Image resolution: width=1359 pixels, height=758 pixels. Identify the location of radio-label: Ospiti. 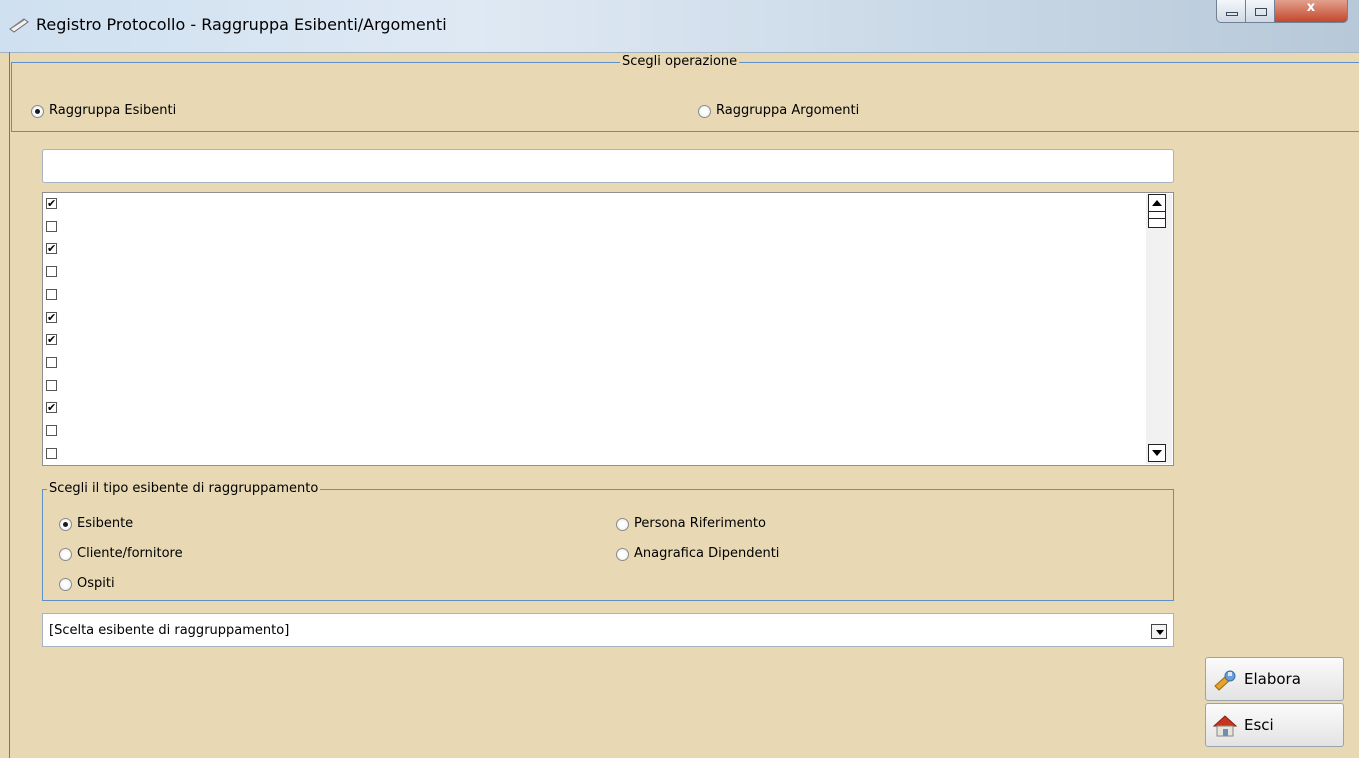
(96, 583).